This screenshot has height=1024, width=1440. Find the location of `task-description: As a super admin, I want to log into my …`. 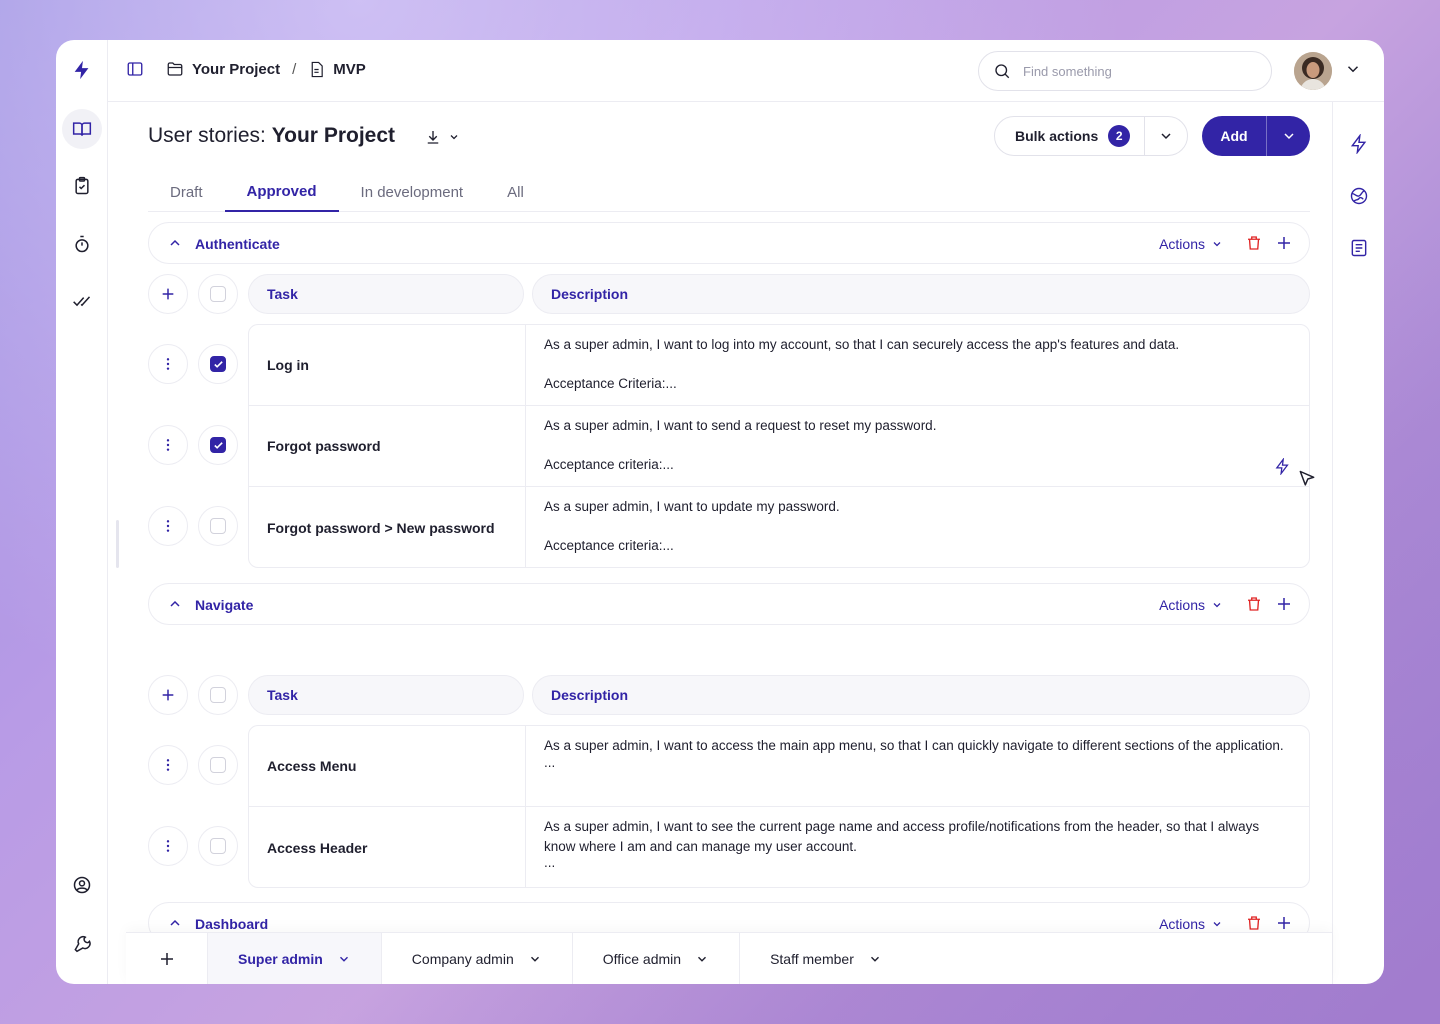

task-description: As a super admin, I want to log into my … is located at coordinates (919, 364).